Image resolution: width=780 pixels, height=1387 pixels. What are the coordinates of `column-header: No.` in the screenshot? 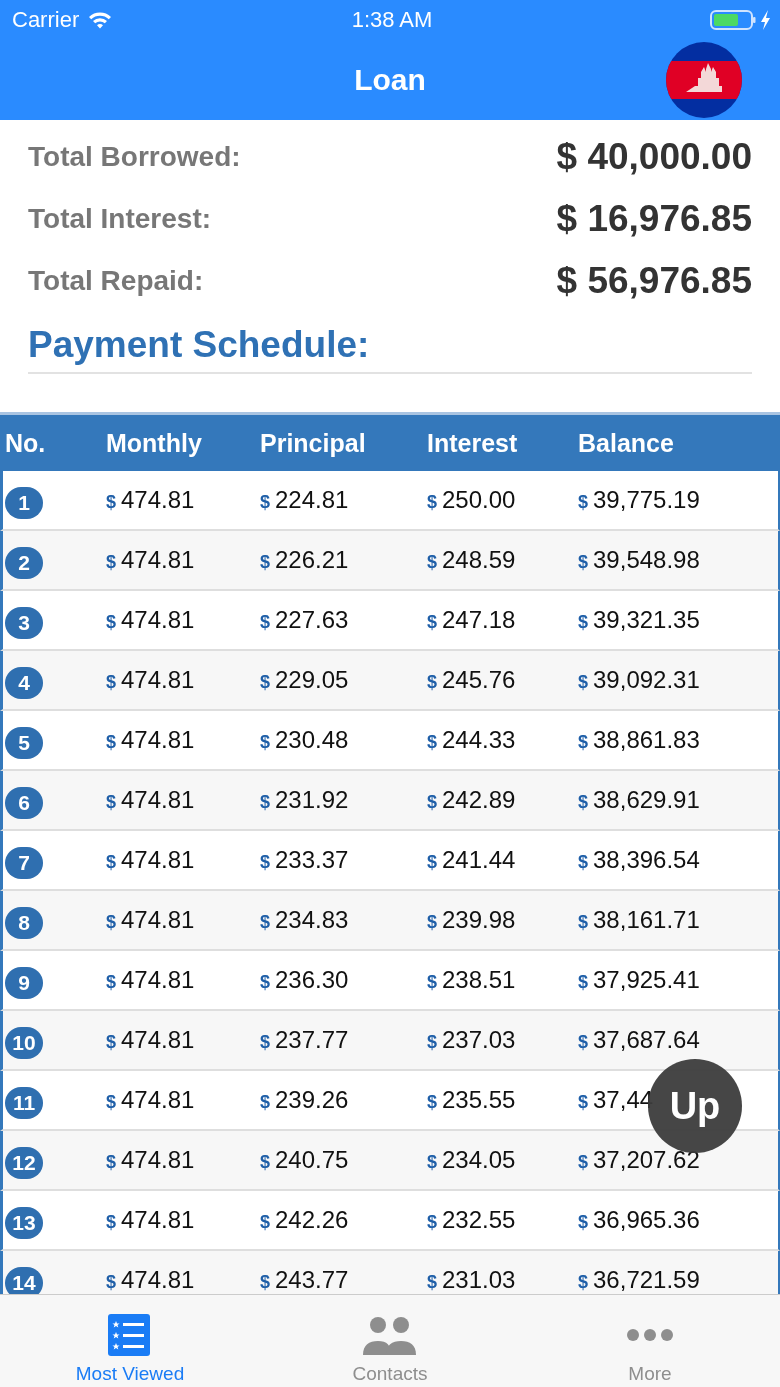 It's located at (25, 443).